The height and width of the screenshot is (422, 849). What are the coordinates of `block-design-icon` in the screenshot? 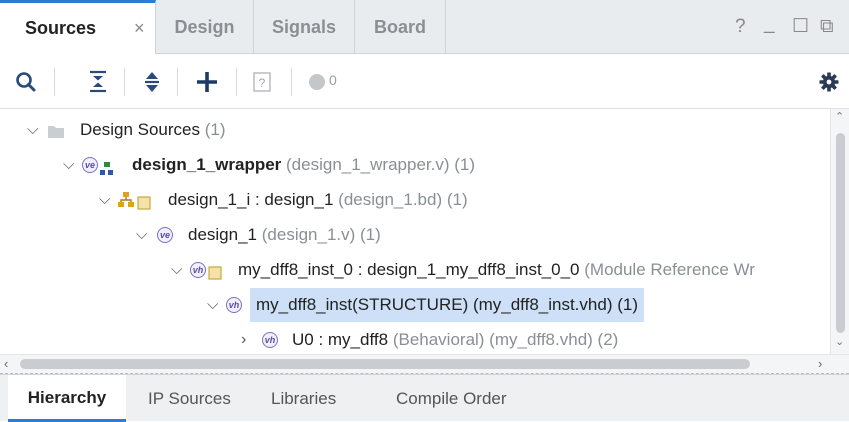 It's located at (126, 199).